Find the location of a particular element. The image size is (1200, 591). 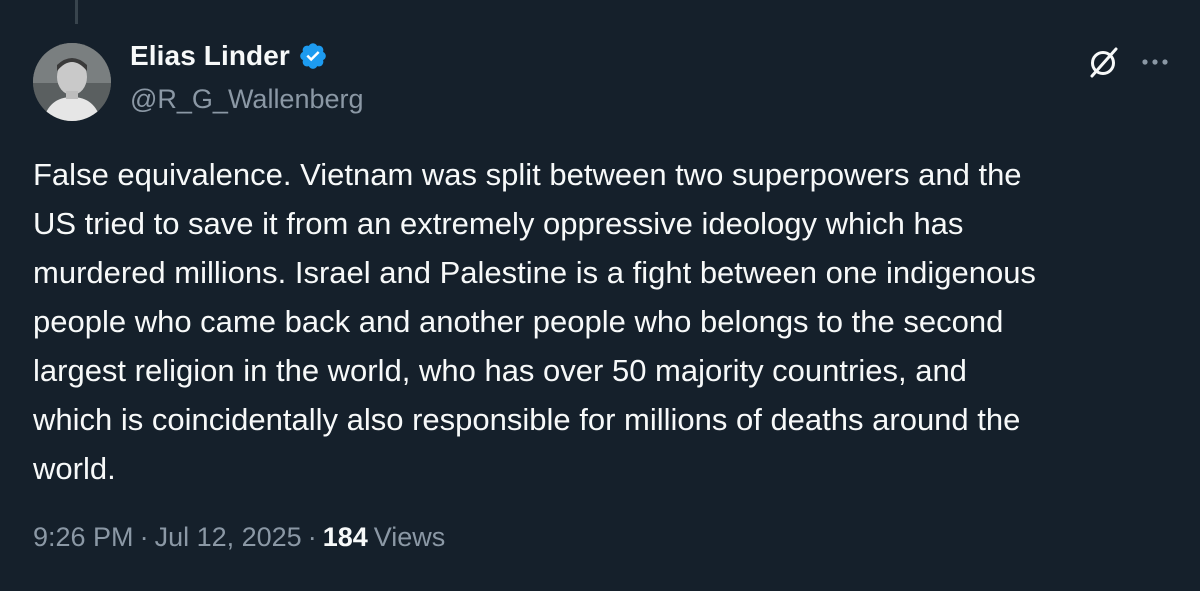

author-handle: @R_G_Wallenberg is located at coordinates (247, 99).